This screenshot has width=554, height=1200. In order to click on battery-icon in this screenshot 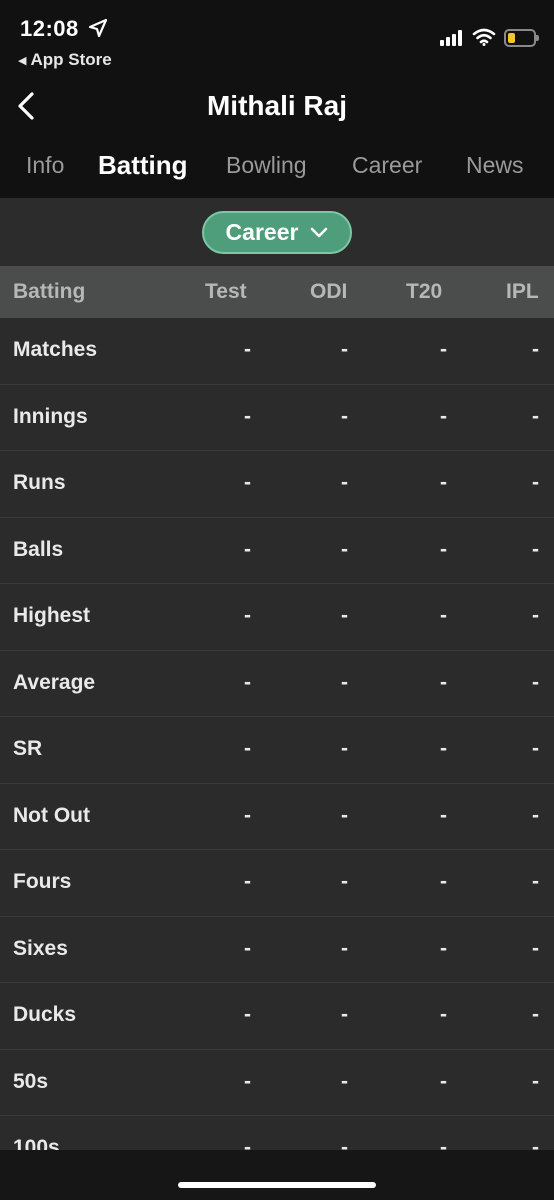, I will do `click(521, 38)`.